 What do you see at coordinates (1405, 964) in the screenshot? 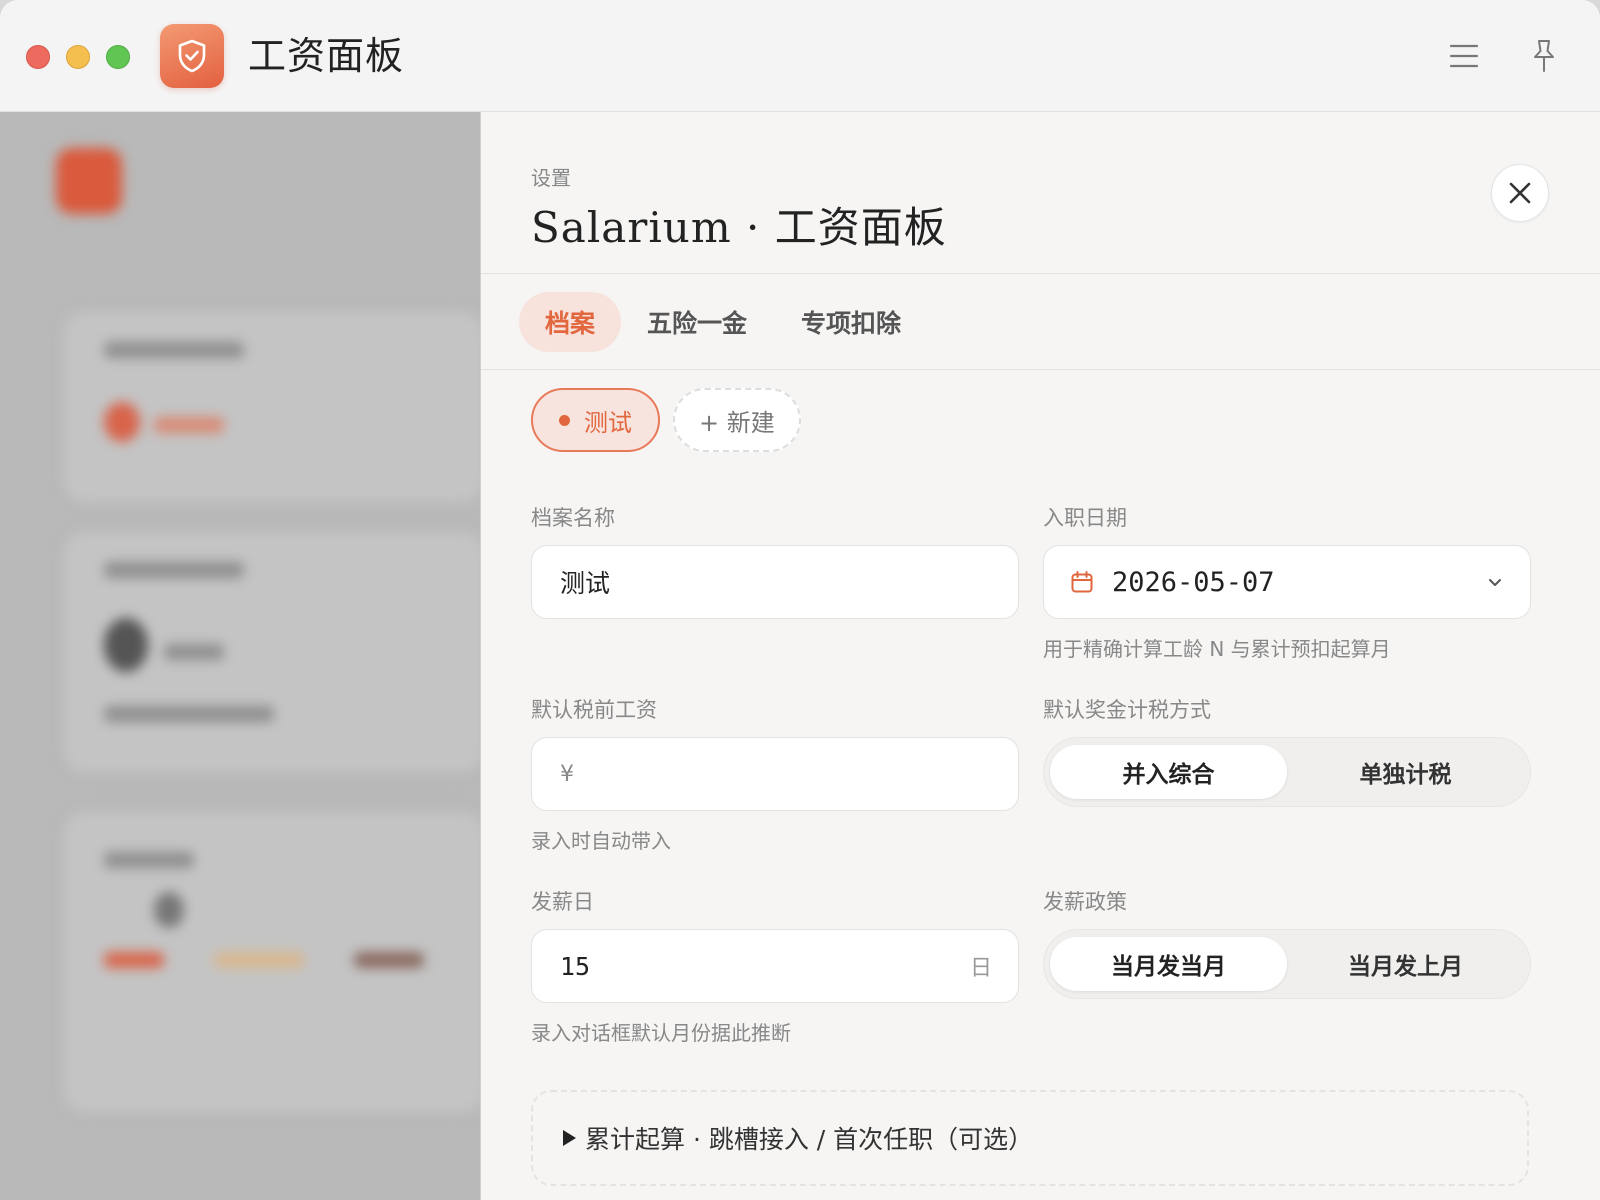
I see `pay-policy-option-previous: 当月发上月` at bounding box center [1405, 964].